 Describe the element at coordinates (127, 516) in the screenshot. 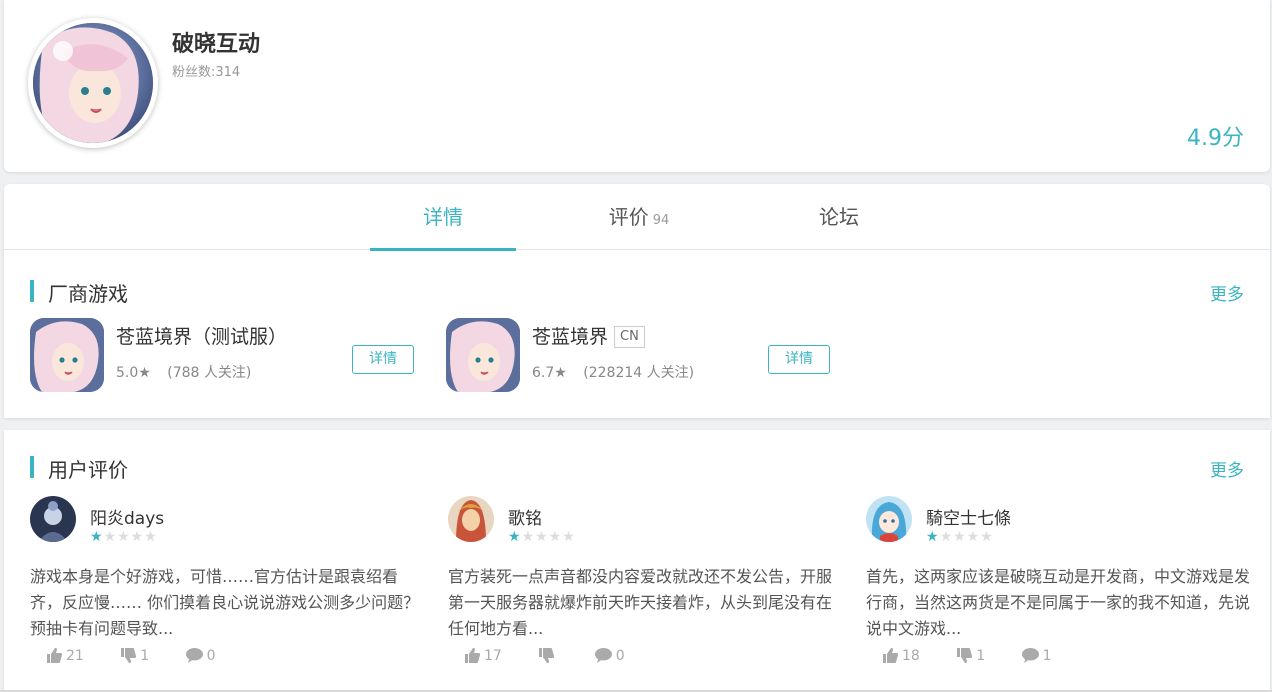

I see `review-username: 阳炎days` at that location.